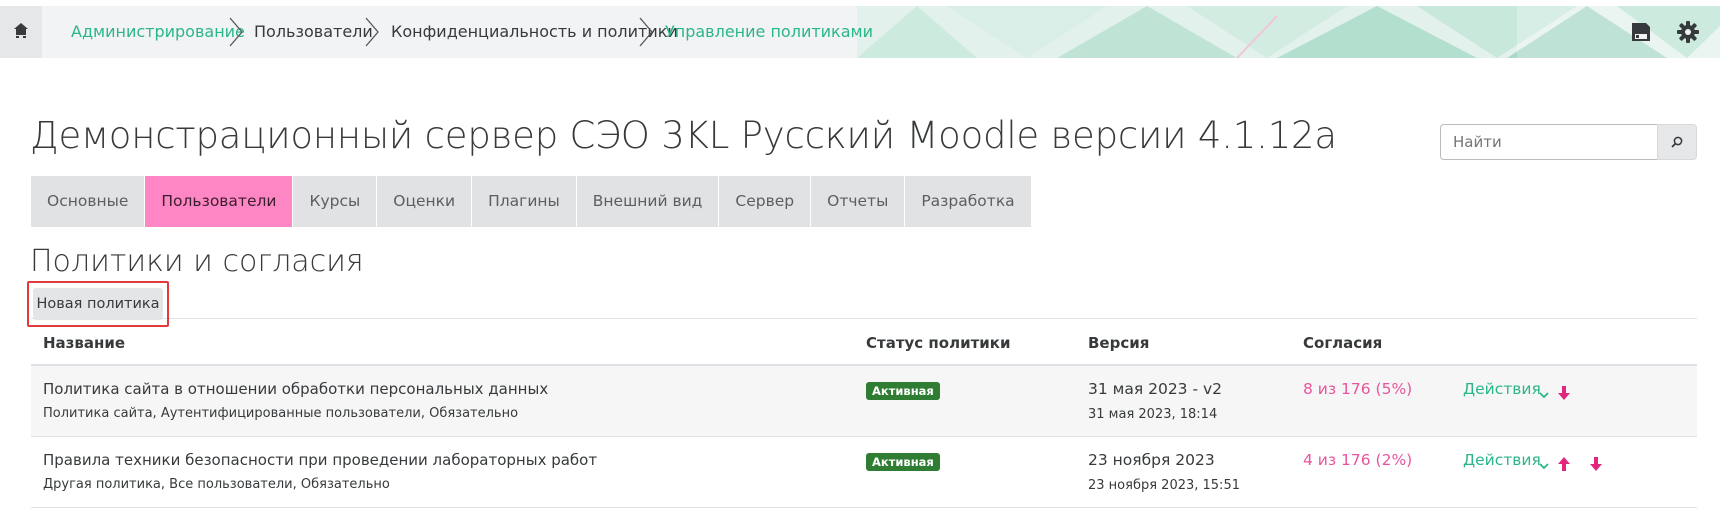 The image size is (1720, 510). What do you see at coordinates (1119, 343) in the screenshot?
I see `column-header-version: Версия` at bounding box center [1119, 343].